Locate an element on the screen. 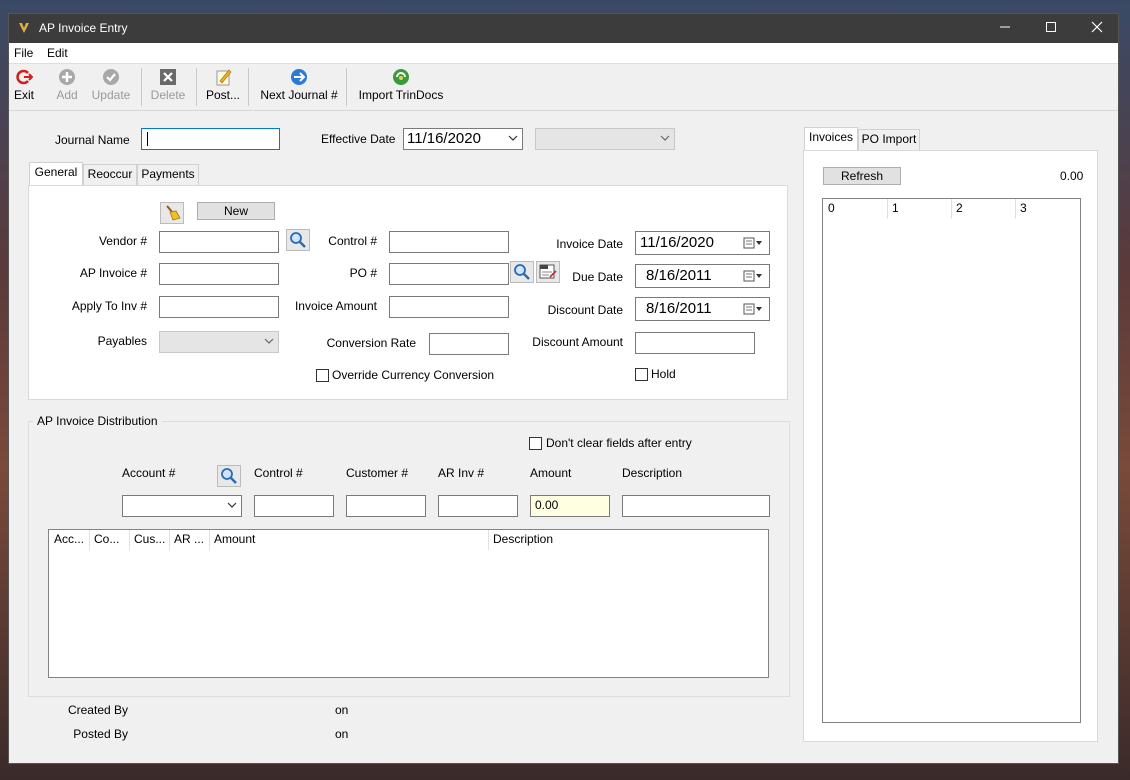  control-input is located at coordinates (449, 242).